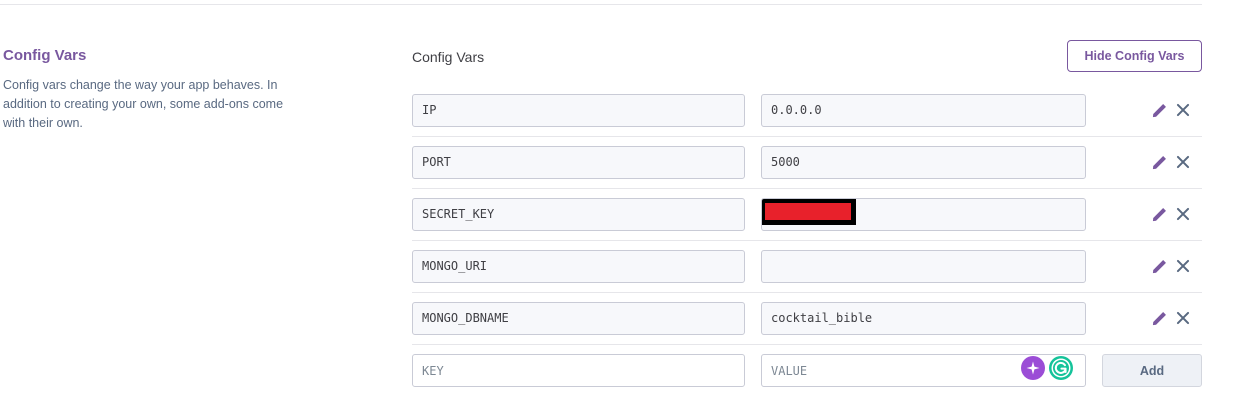 The width and height of the screenshot is (1260, 416). Describe the element at coordinates (448, 57) in the screenshot. I see `panel-title: Config Vars` at that location.